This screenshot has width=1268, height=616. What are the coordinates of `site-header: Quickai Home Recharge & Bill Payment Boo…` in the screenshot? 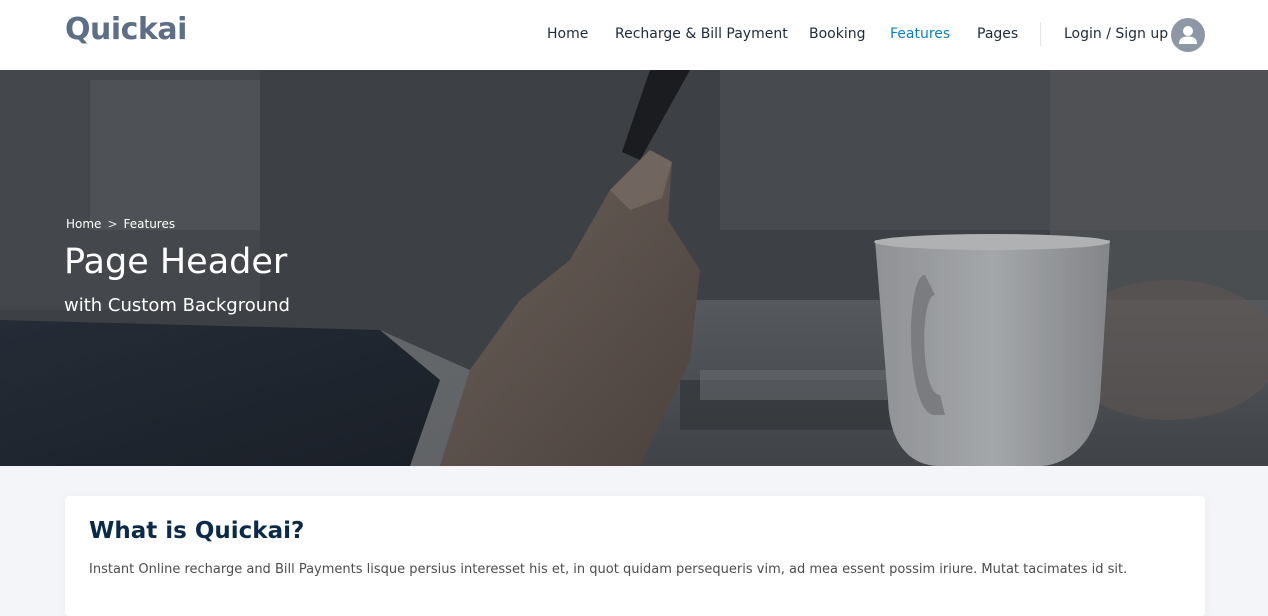 It's located at (634, 35).